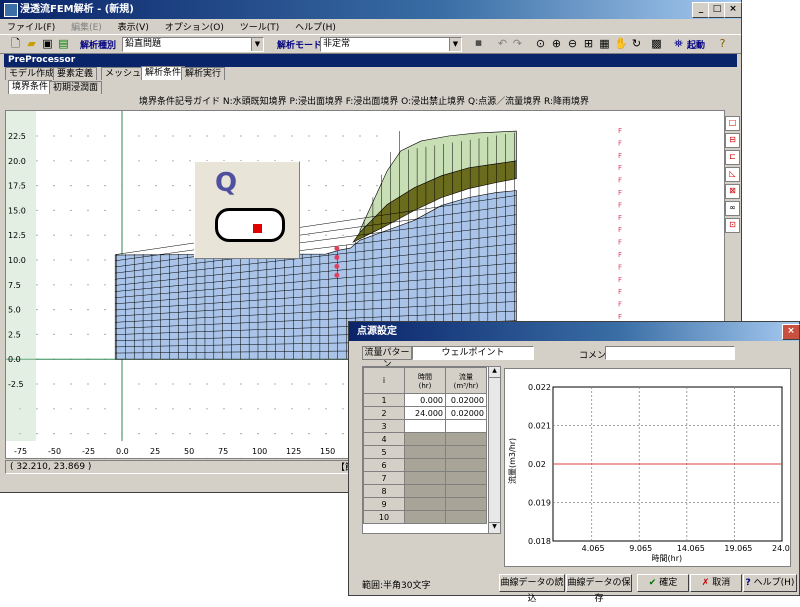 This screenshot has width=800, height=607. Describe the element at coordinates (133, 26) in the screenshot. I see `menu-view: 表示(V)` at that location.